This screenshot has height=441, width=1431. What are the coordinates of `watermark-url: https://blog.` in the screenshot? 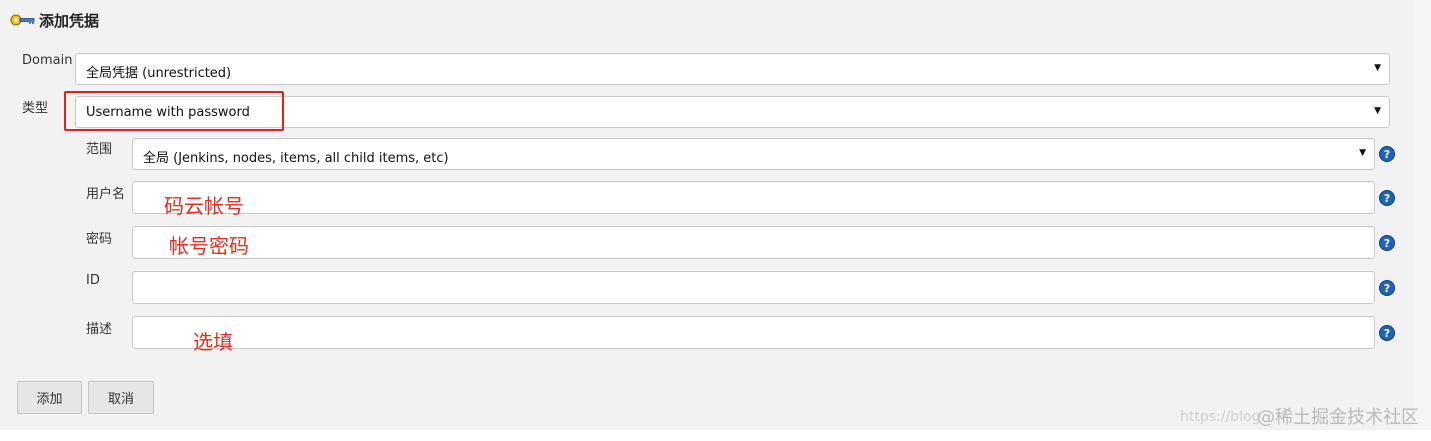 It's located at (1222, 417).